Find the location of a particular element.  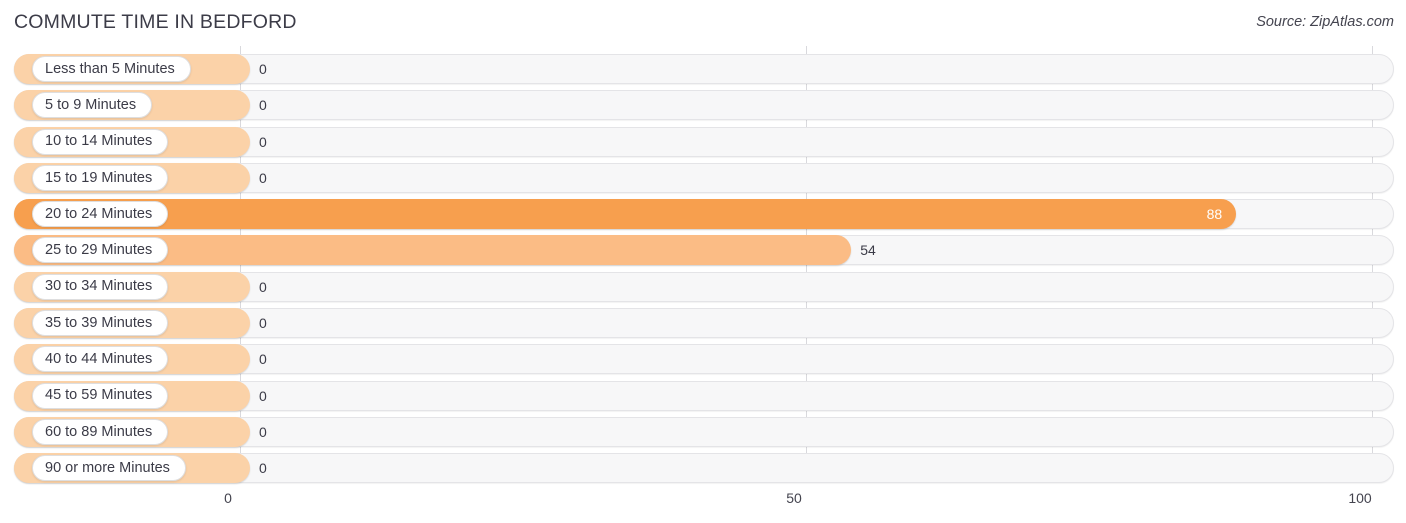

bar-label-pill: 10 to 14 Minutes is located at coordinates (100, 141).